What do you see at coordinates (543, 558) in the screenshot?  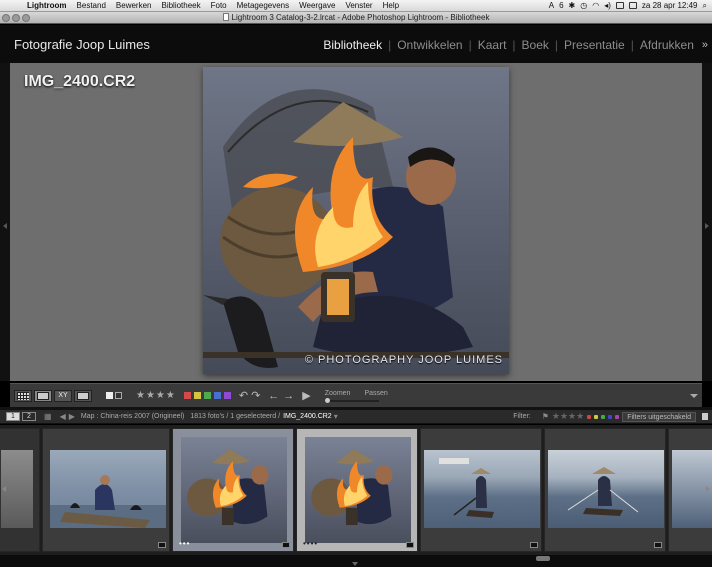 I see `filmstrip-scroll-thumb` at bounding box center [543, 558].